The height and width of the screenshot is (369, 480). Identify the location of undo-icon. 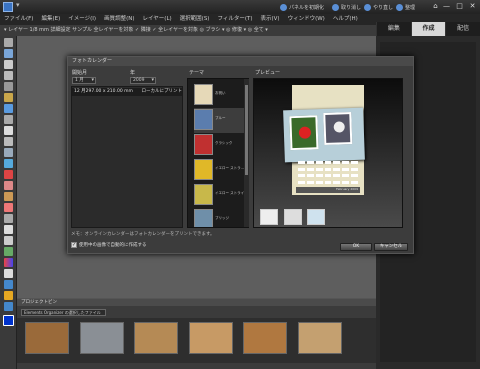
(335, 7).